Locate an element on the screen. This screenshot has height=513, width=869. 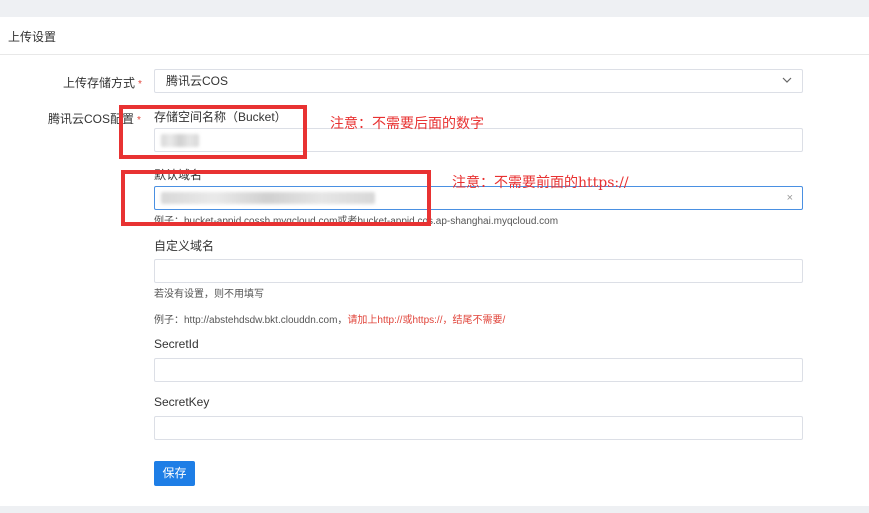
secret-id-label: SecretId is located at coordinates (176, 344).